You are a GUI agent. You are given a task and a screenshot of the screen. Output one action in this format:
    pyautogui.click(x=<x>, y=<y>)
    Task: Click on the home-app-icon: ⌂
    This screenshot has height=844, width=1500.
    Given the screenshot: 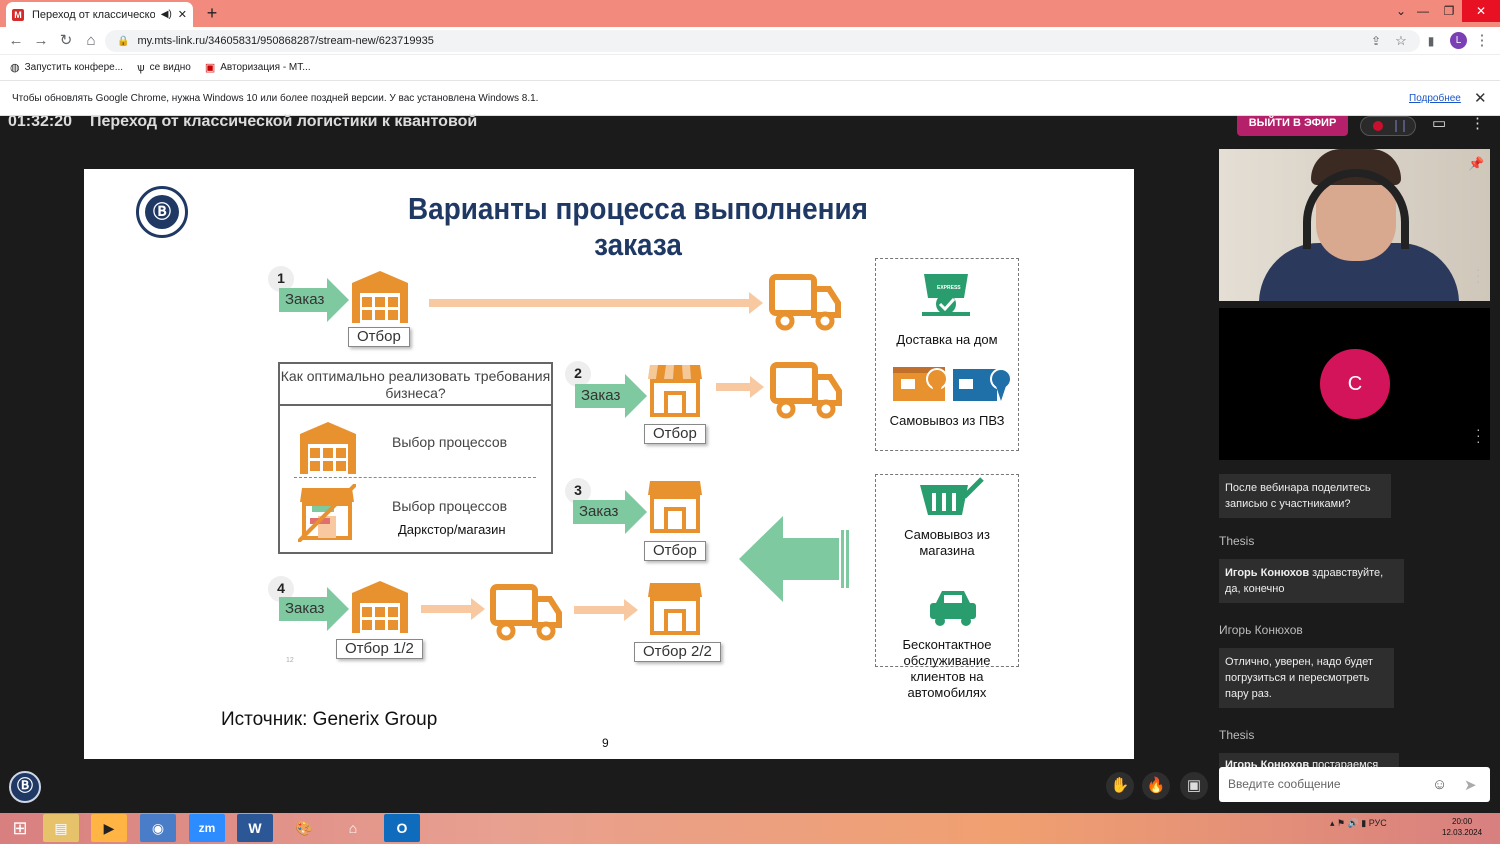 What is the action you would take?
    pyautogui.click(x=353, y=828)
    